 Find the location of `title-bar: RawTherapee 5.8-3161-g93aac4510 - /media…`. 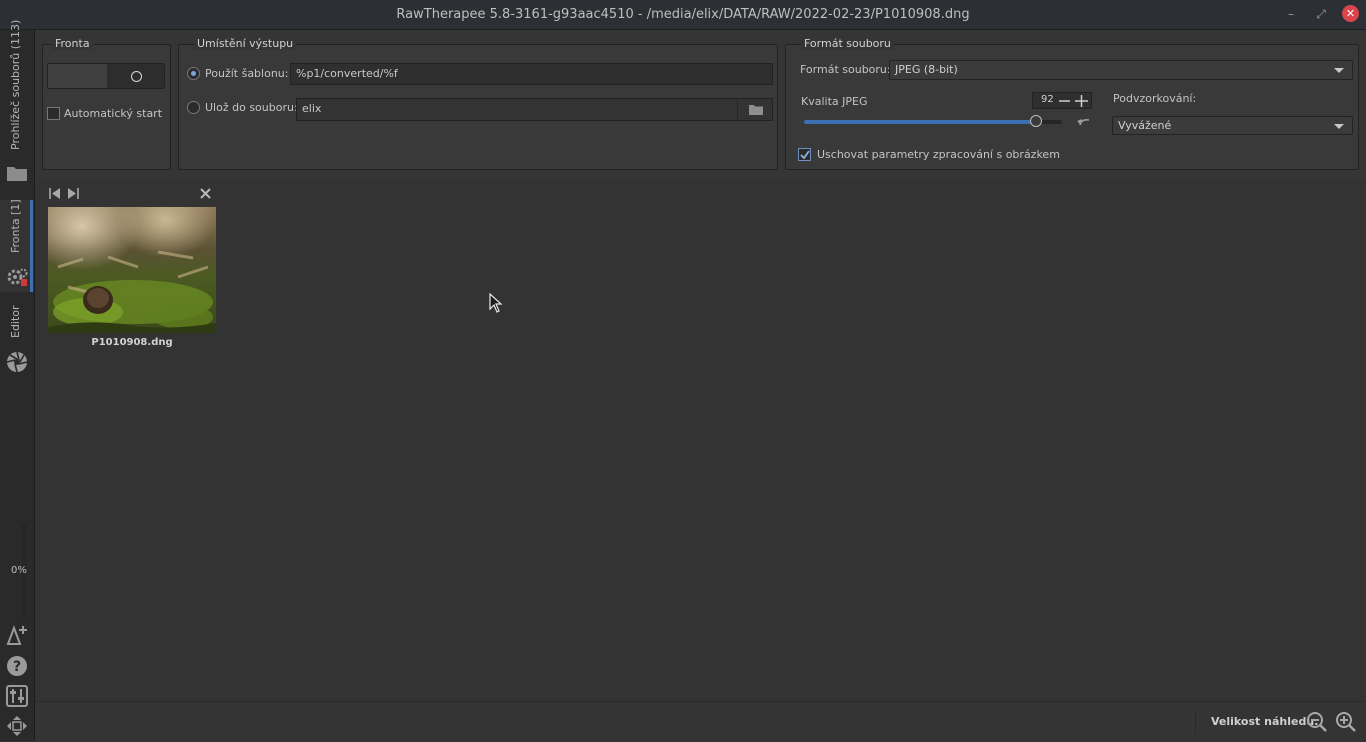

title-bar: RawTherapee 5.8-3161-g93aac4510 - /media… is located at coordinates (683, 15).